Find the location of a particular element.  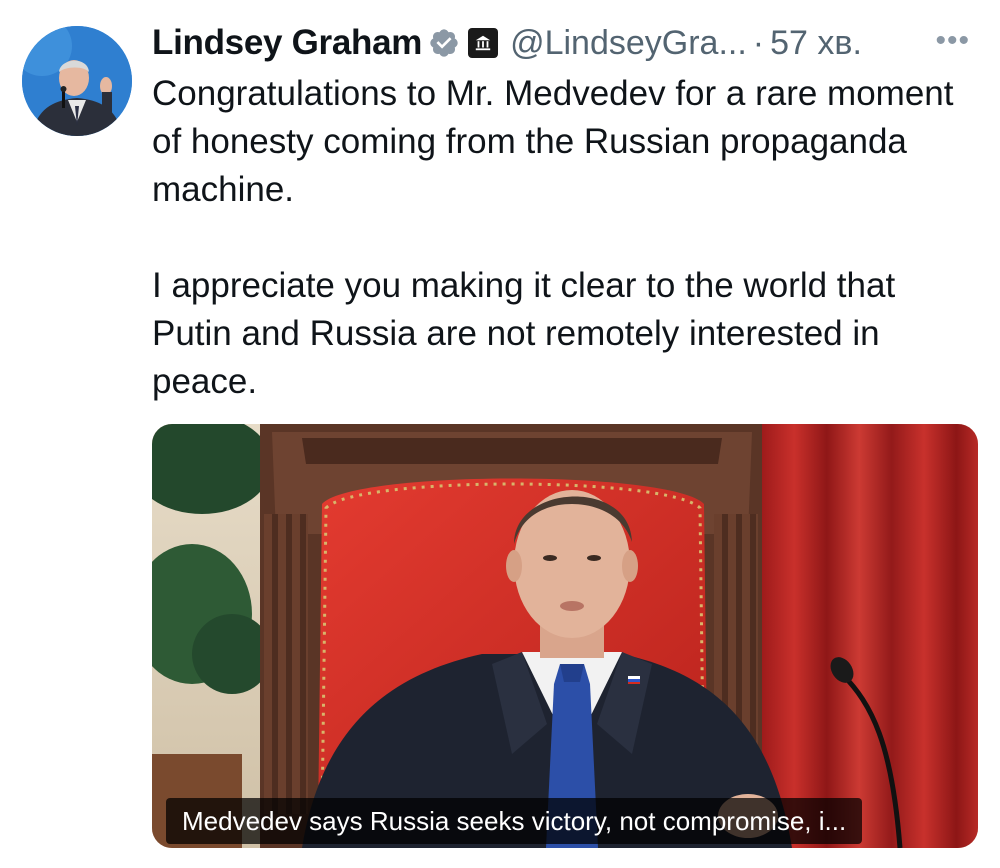

avatar-image is located at coordinates (77, 81).